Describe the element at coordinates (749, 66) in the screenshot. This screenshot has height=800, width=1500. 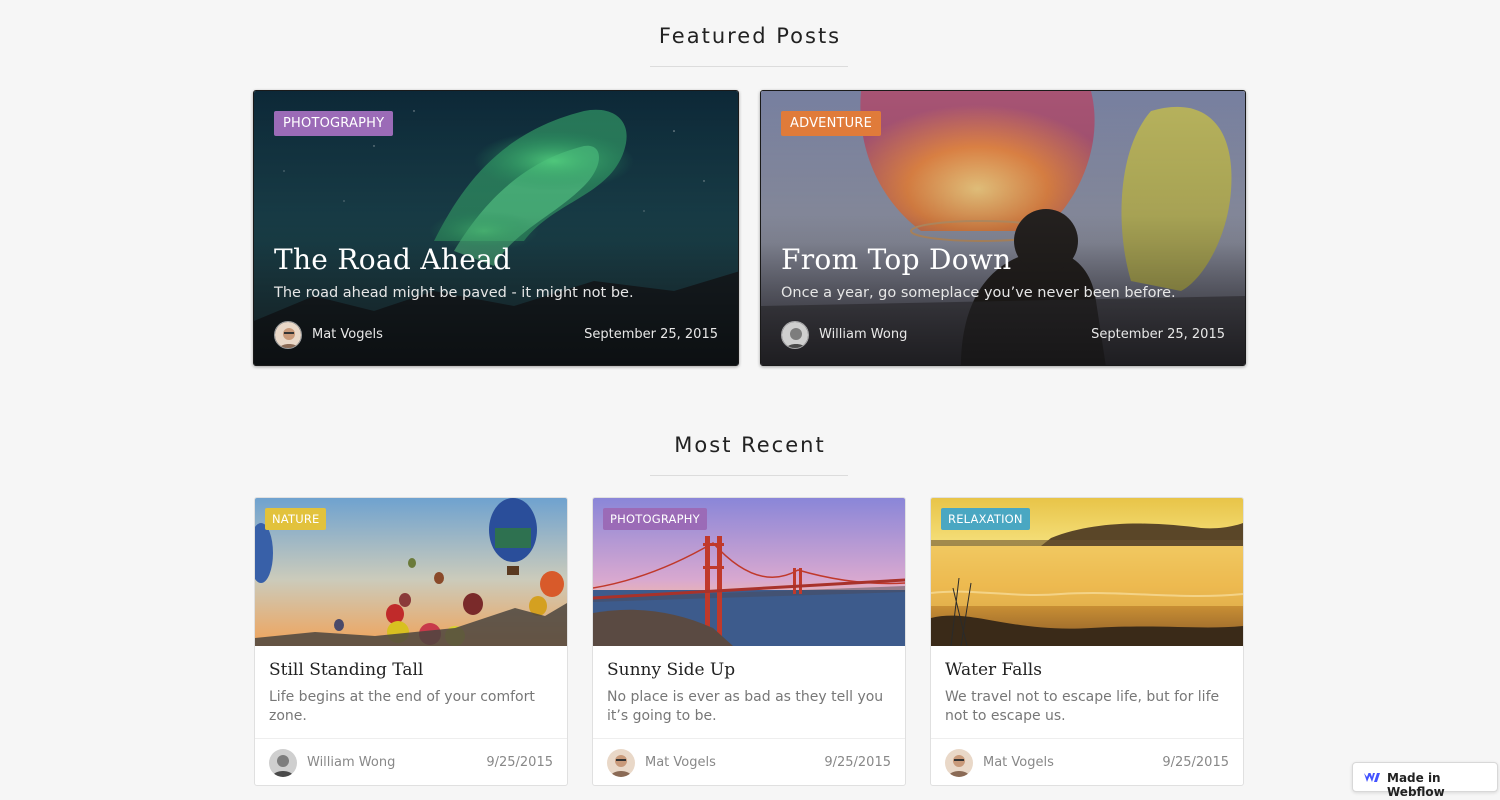
I see `featured-divider` at that location.